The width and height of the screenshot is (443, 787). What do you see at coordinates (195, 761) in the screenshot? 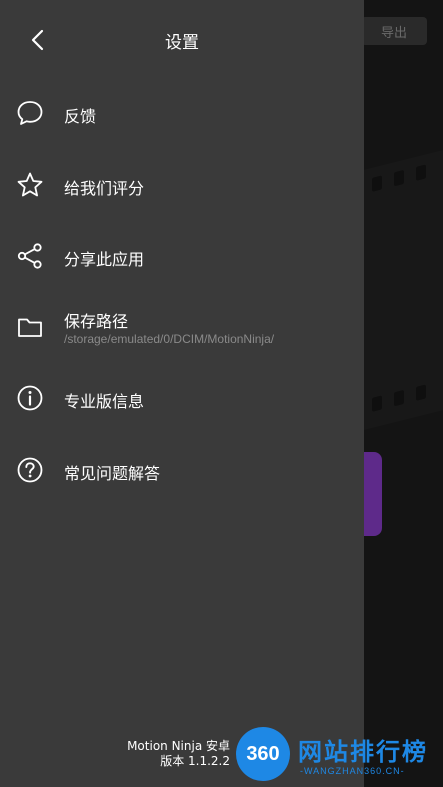
I see `version-number: 版本 1.1.2.2` at bounding box center [195, 761].